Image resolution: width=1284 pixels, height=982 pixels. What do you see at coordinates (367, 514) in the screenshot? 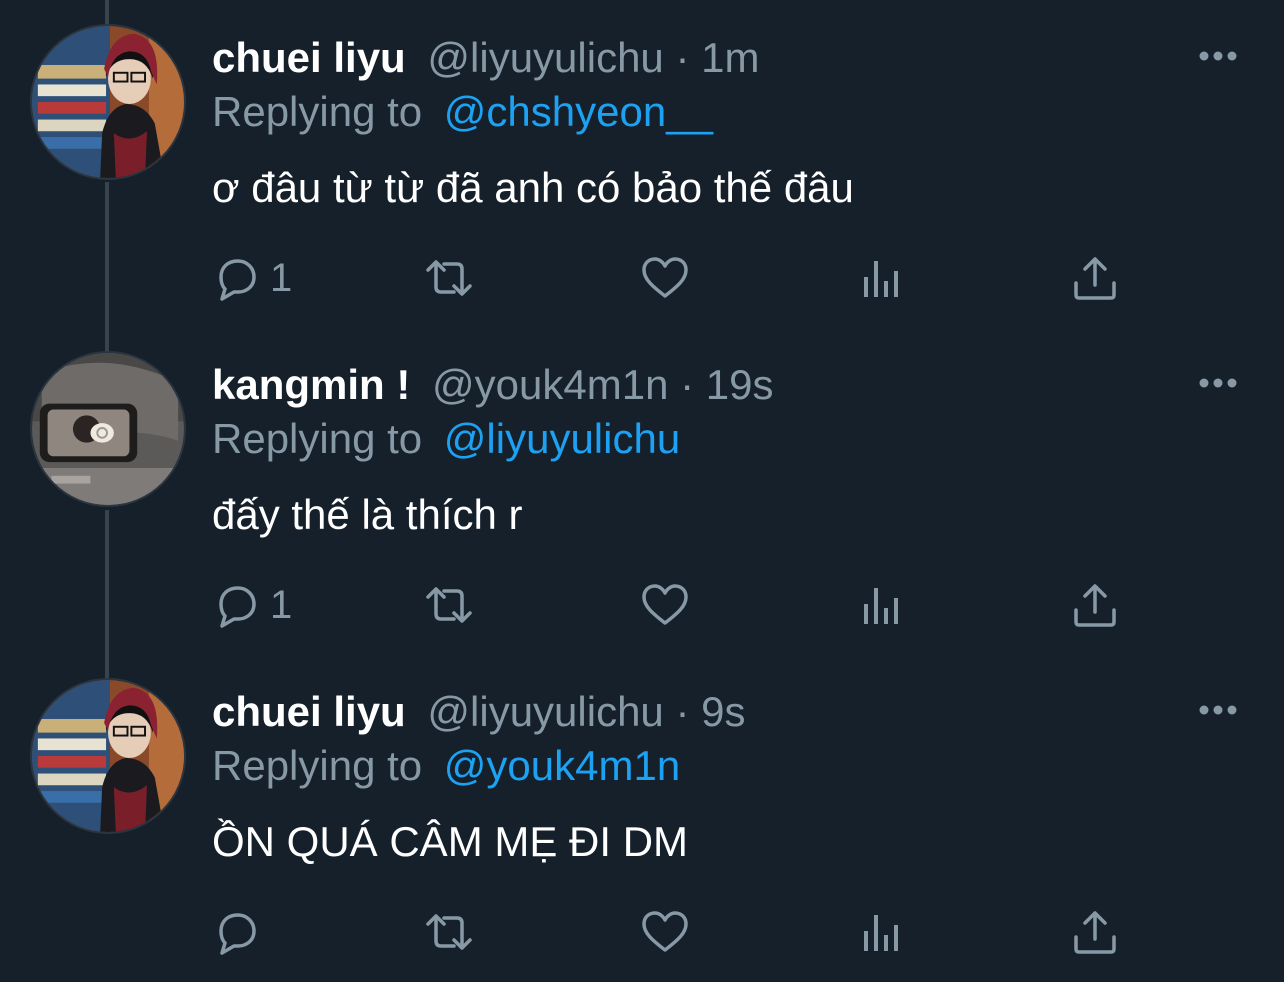
I see `tweet-text: đấy thế là thích r` at bounding box center [367, 514].